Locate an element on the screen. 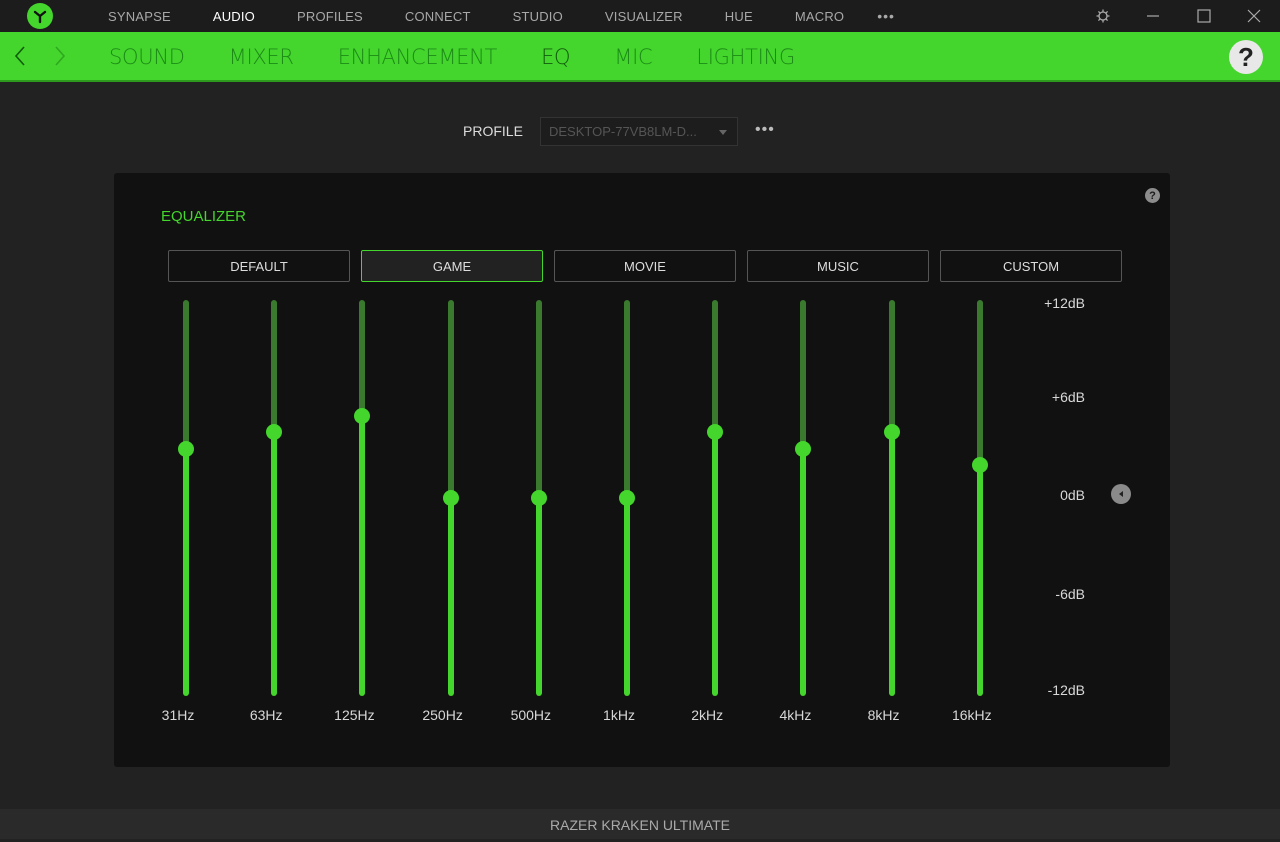 Image resolution: width=1280 pixels, height=842 pixels. close-icon is located at coordinates (1254, 16).